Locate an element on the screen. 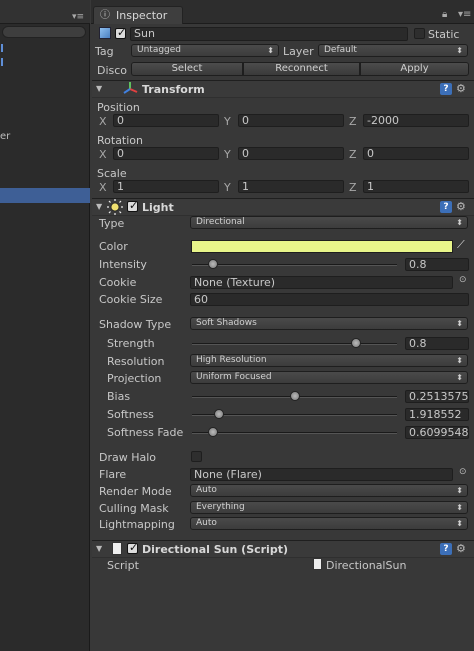  lock-icon: 🔒︎ is located at coordinates (444, 14).